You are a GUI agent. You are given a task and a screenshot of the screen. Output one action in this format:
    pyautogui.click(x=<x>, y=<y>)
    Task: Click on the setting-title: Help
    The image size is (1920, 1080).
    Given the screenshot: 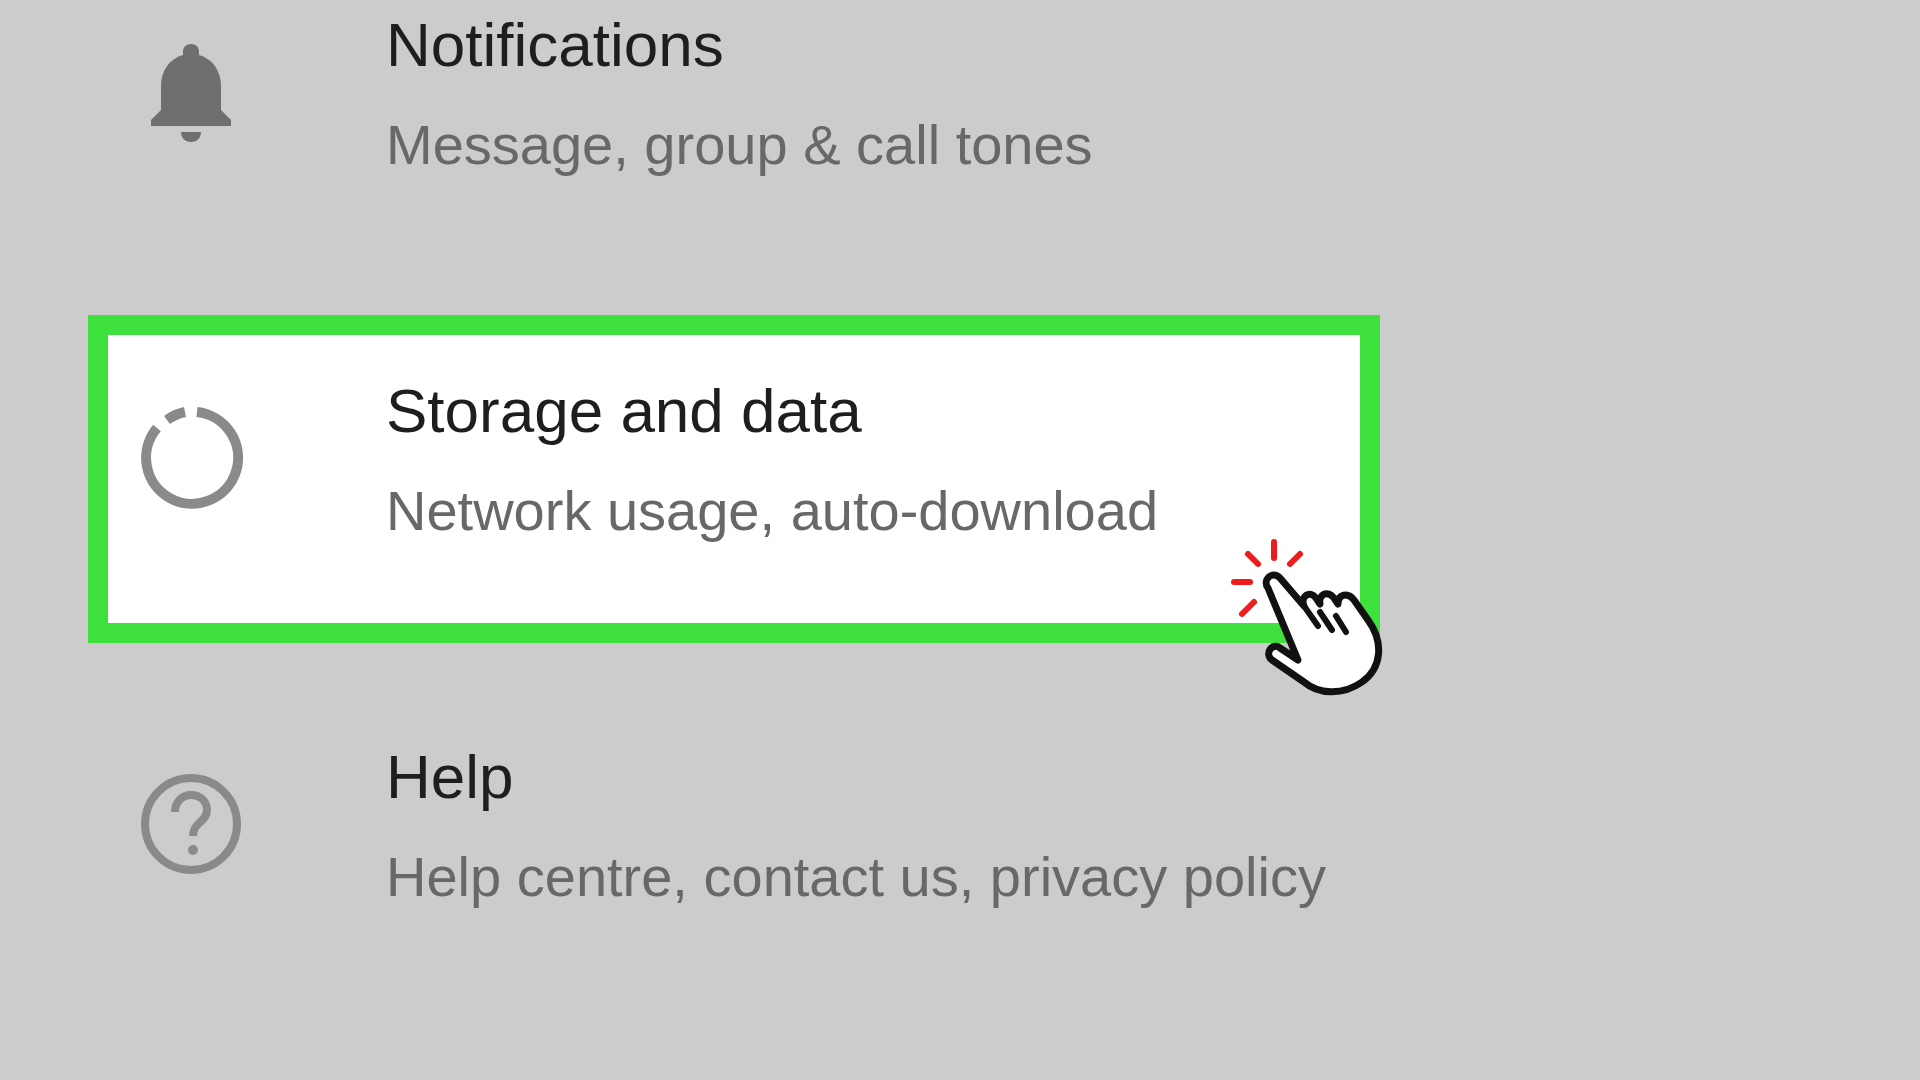 What is the action you would take?
    pyautogui.click(x=450, y=777)
    